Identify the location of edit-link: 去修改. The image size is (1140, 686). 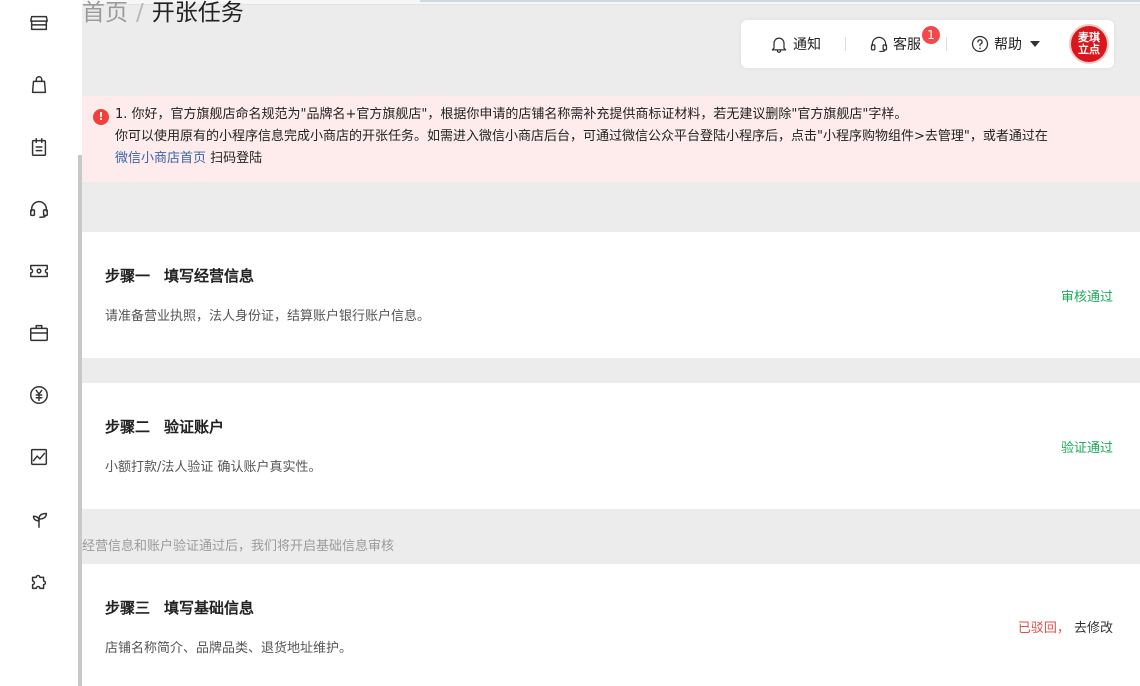
(1093, 628).